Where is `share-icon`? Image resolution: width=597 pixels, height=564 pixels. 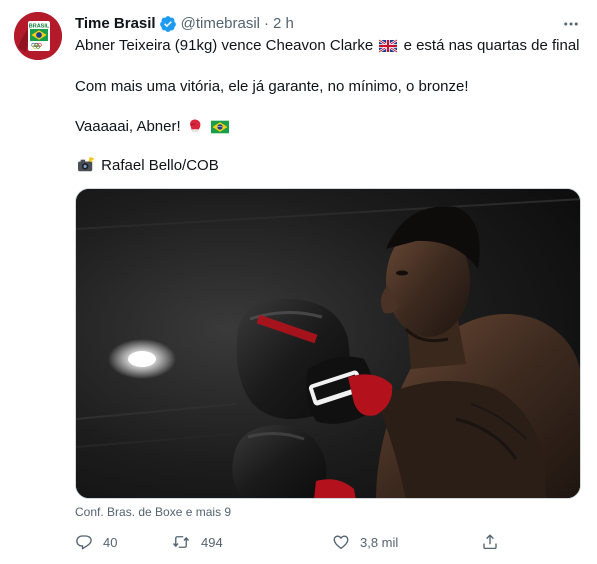 share-icon is located at coordinates (490, 542).